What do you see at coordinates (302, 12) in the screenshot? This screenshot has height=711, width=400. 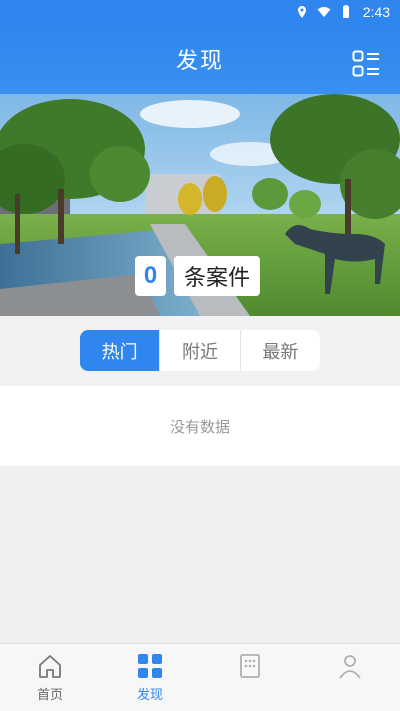 I see `location-icon` at bounding box center [302, 12].